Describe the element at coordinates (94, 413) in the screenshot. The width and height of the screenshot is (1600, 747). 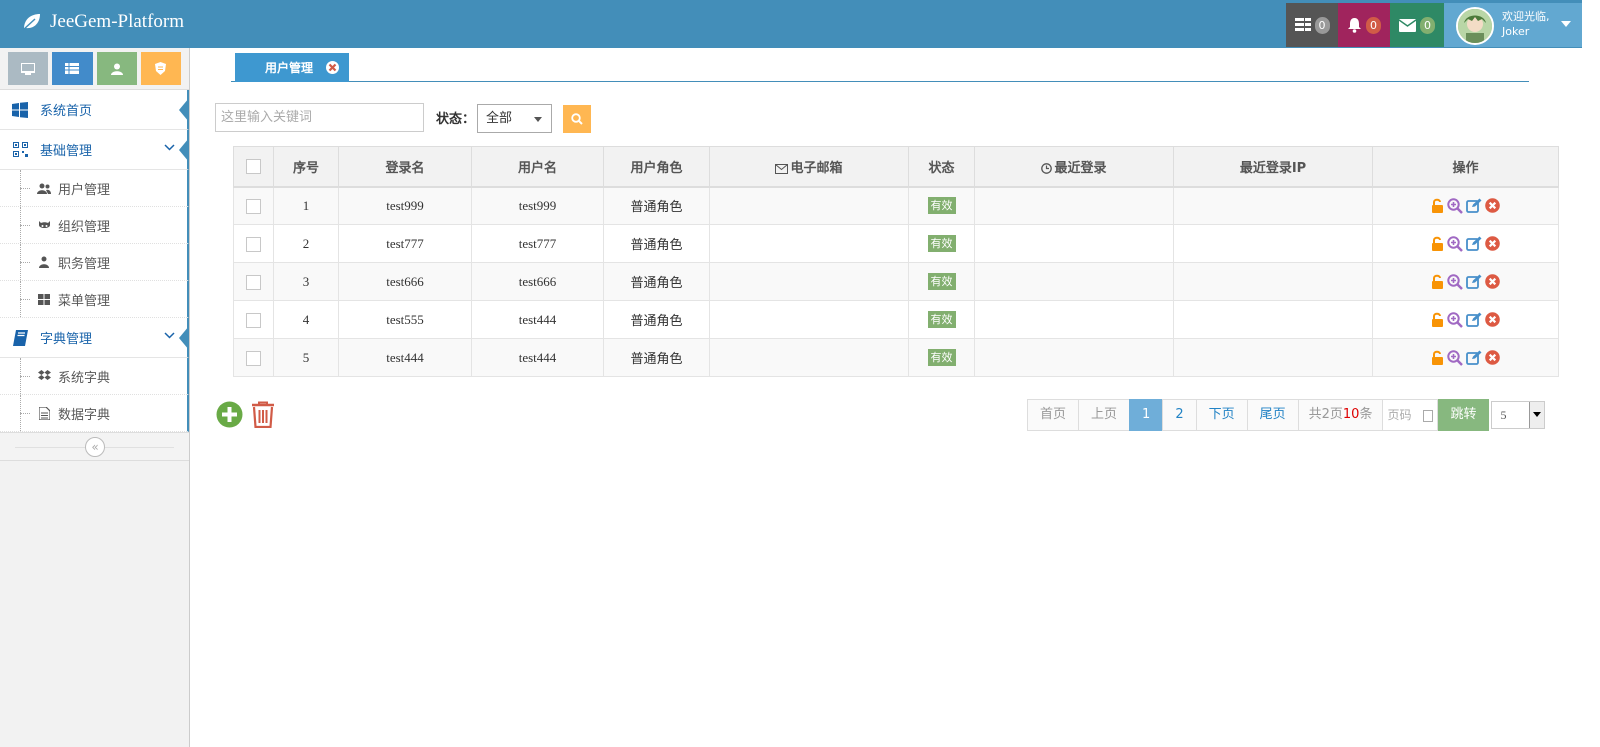
I see `sidebar-item-data-dict: 数据字典` at that location.